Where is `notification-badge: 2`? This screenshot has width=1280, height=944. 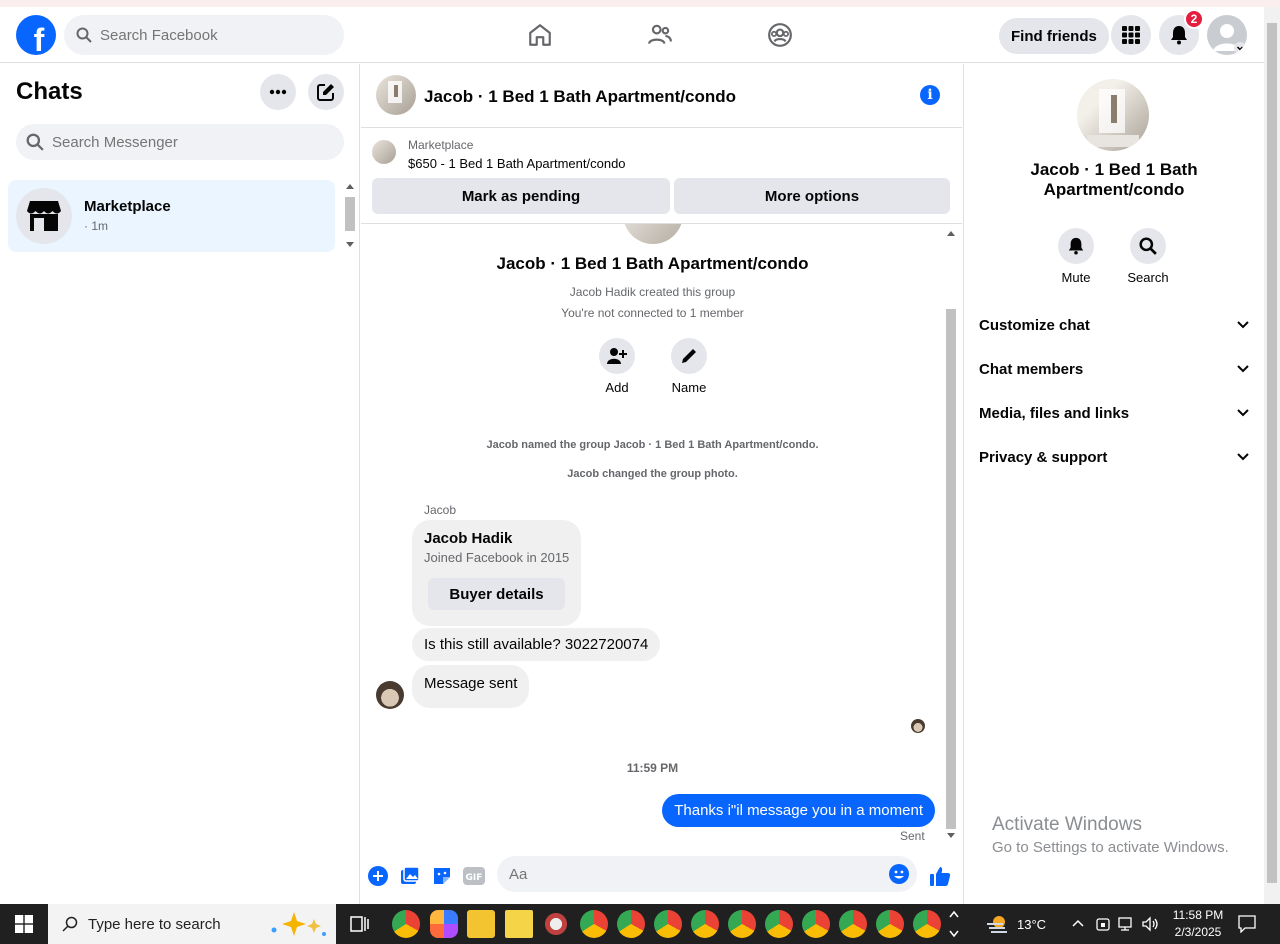
notification-badge: 2 is located at coordinates (1194, 19).